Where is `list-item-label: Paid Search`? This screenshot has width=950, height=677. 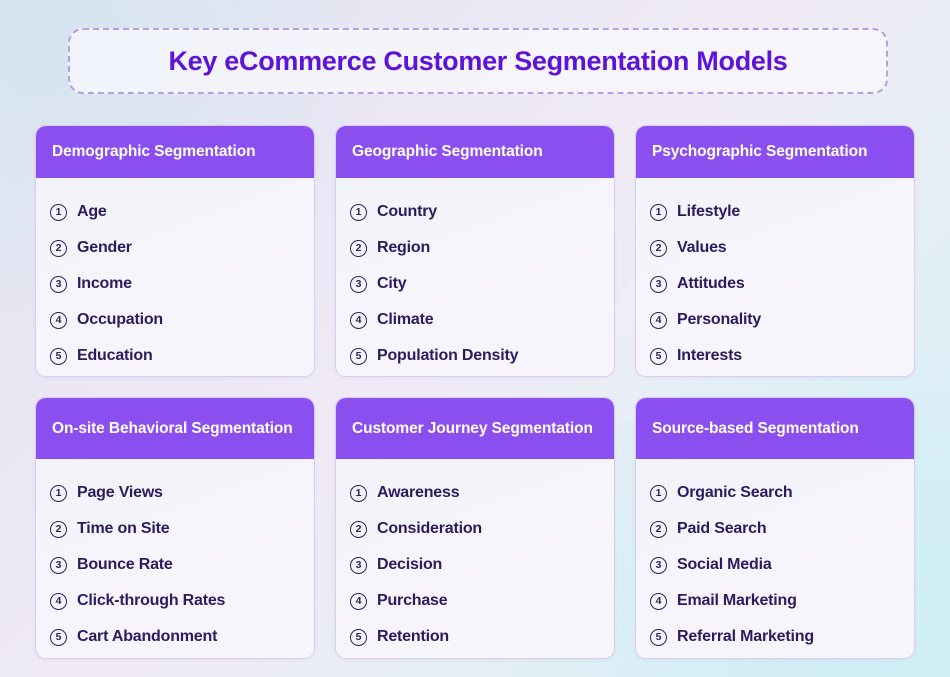 list-item-label: Paid Search is located at coordinates (722, 528).